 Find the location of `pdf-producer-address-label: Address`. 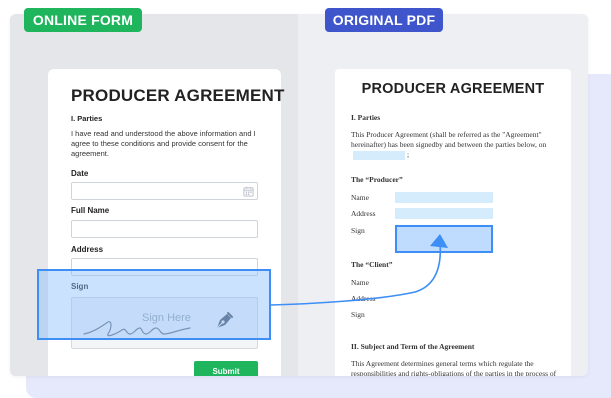

pdf-producer-address-label: Address is located at coordinates (363, 213).